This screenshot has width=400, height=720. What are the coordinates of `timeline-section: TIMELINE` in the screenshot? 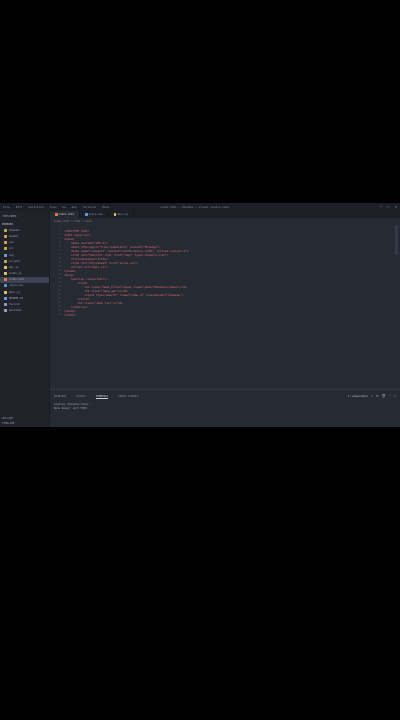 It's located at (8, 423).